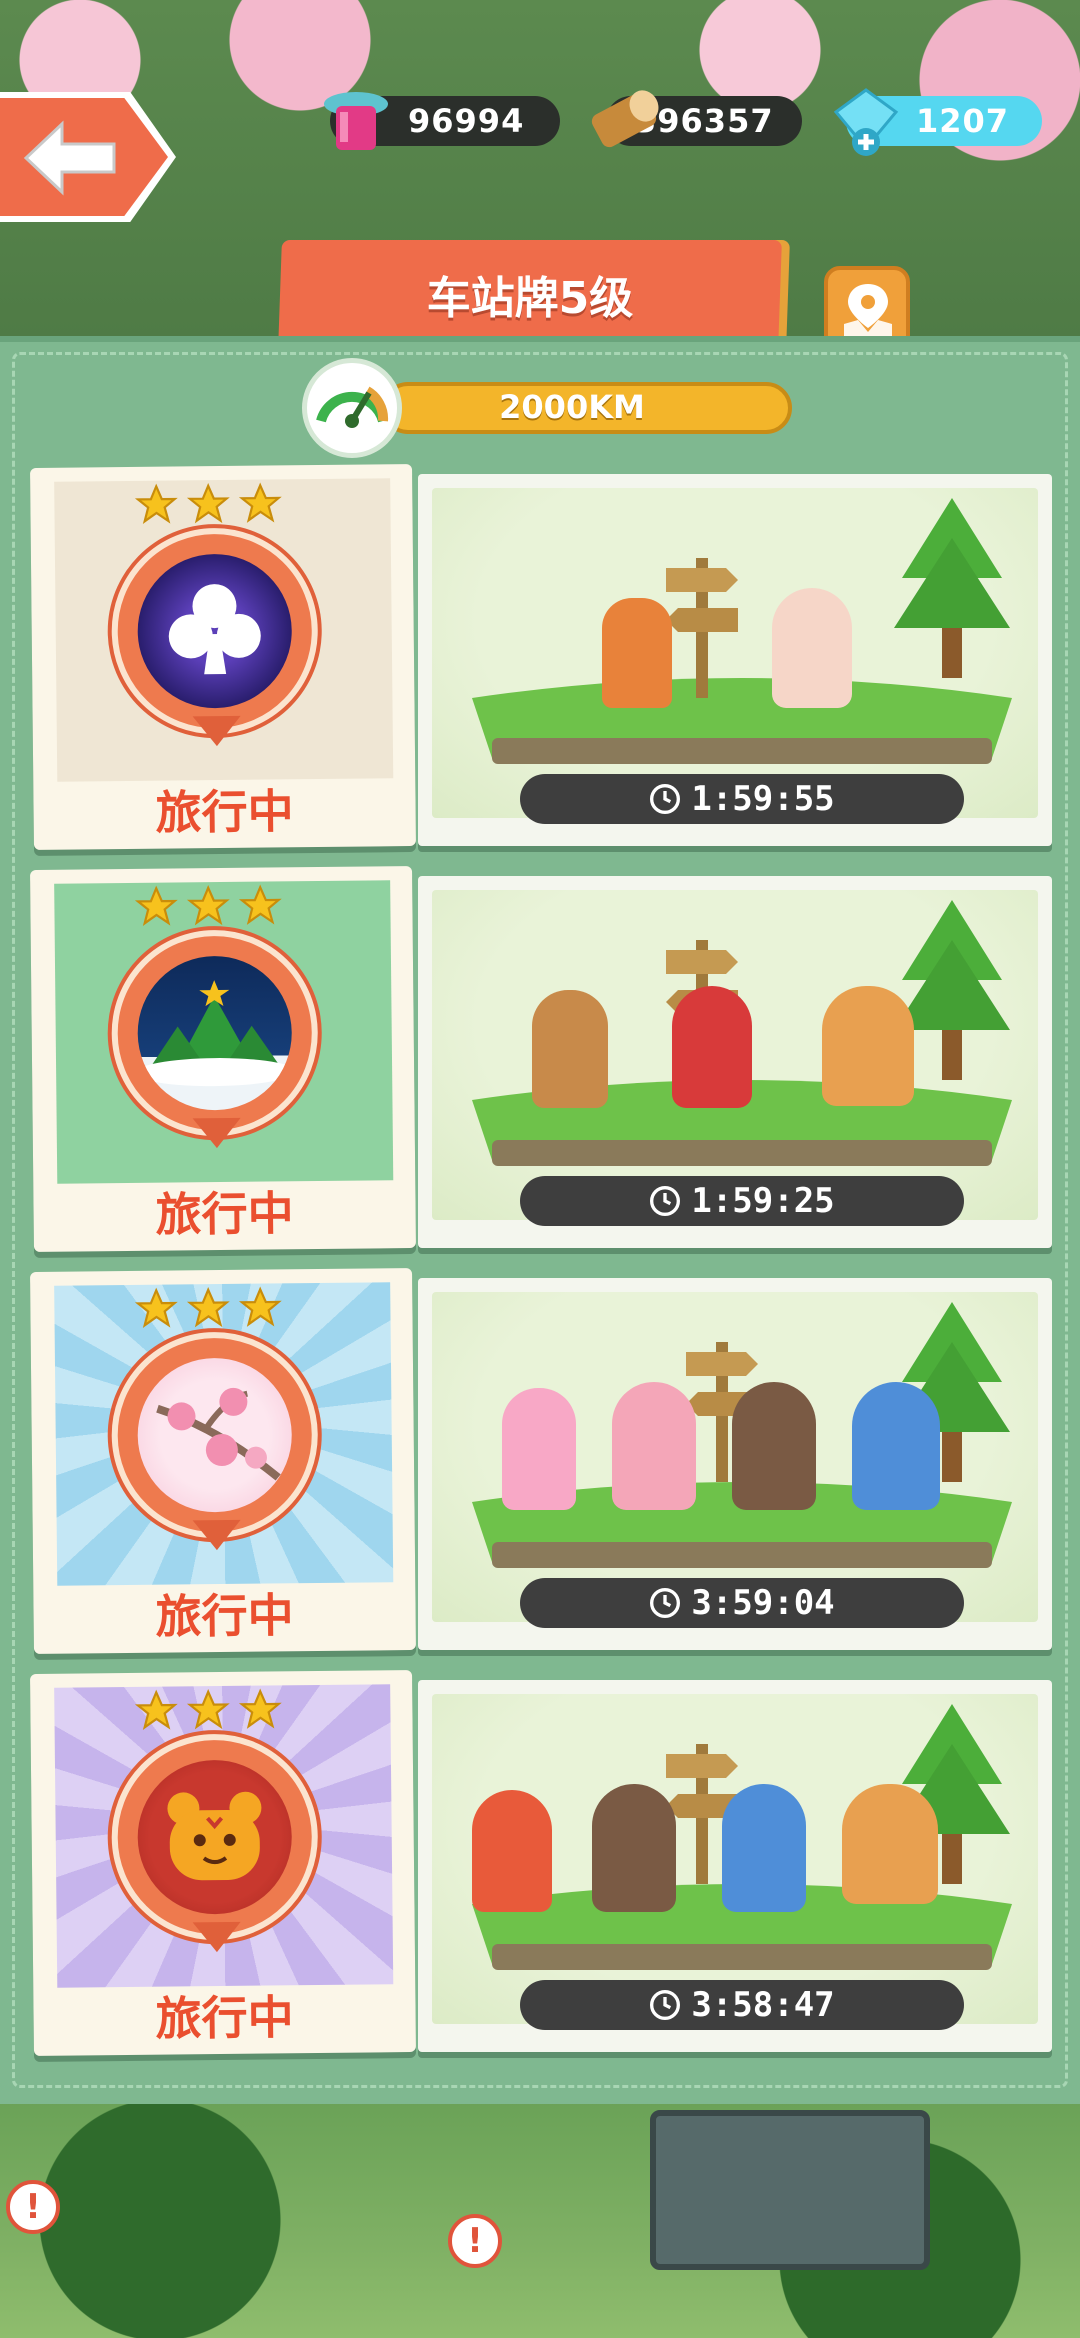 The height and width of the screenshot is (2338, 1080). I want to click on travel-timer: 3:59:04, so click(742, 1603).